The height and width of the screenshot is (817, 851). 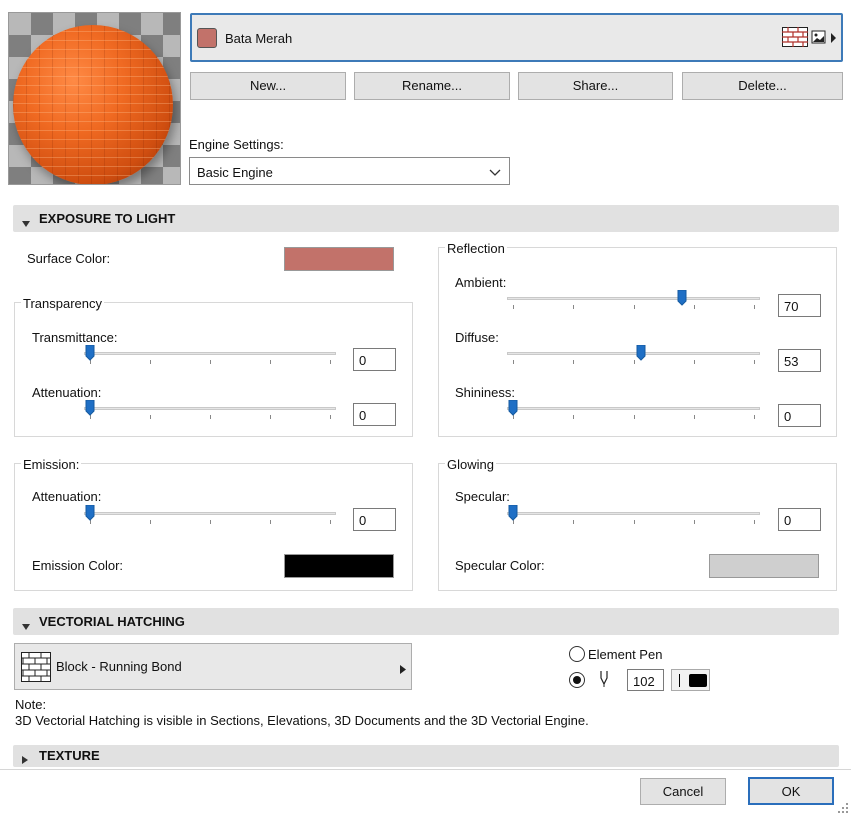 What do you see at coordinates (210, 411) in the screenshot?
I see `transparency-attenuation-slider` at bounding box center [210, 411].